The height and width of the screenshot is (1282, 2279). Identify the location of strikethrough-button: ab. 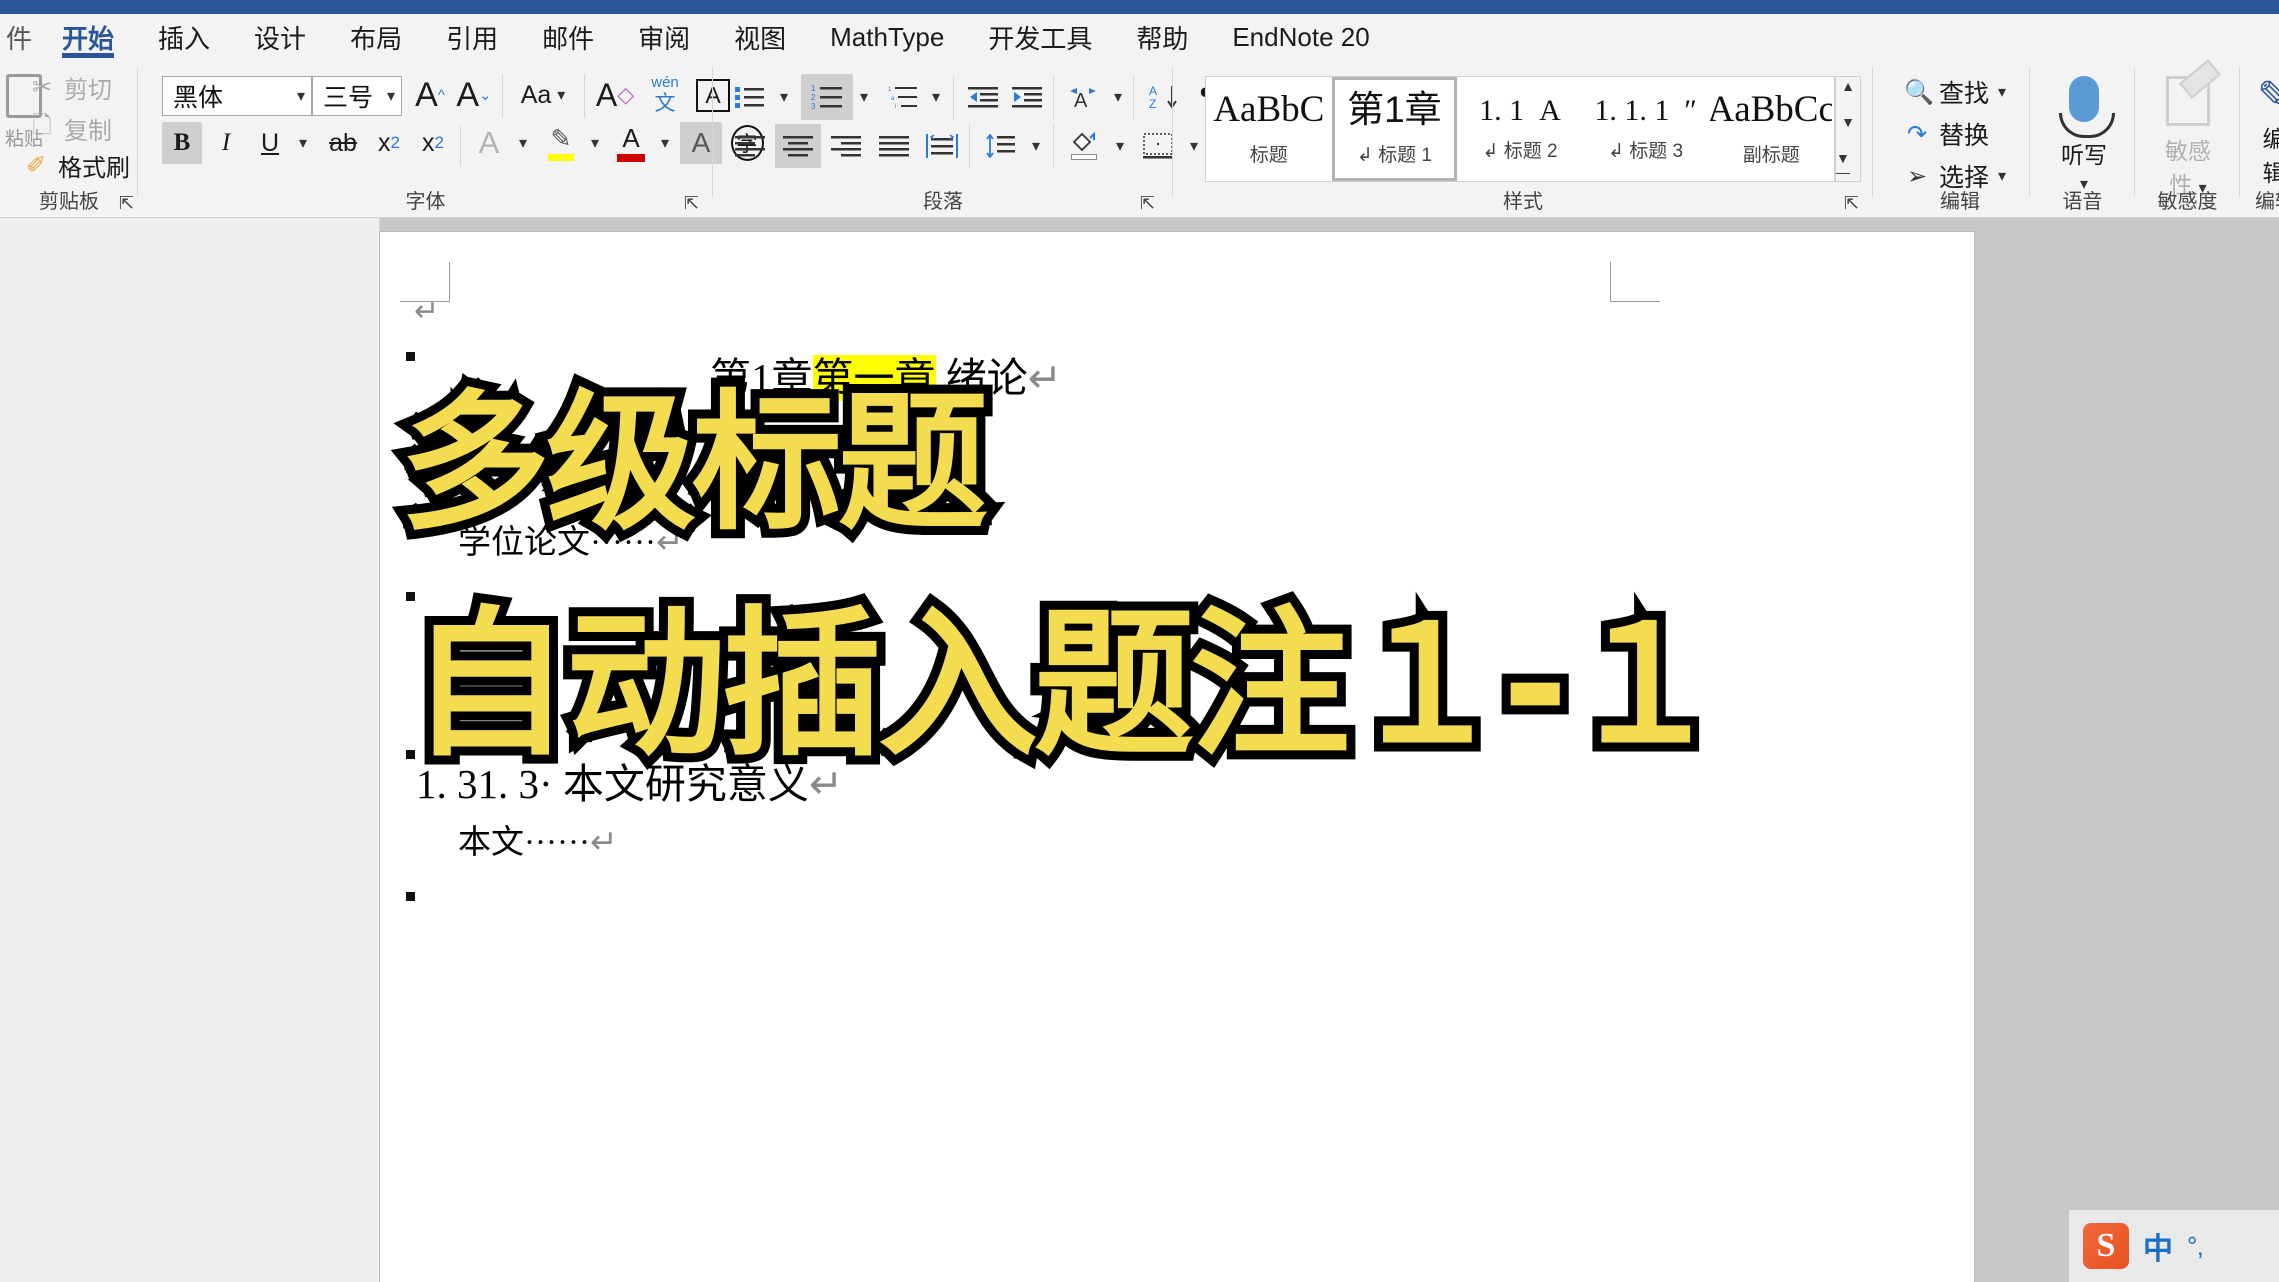
(343, 143).